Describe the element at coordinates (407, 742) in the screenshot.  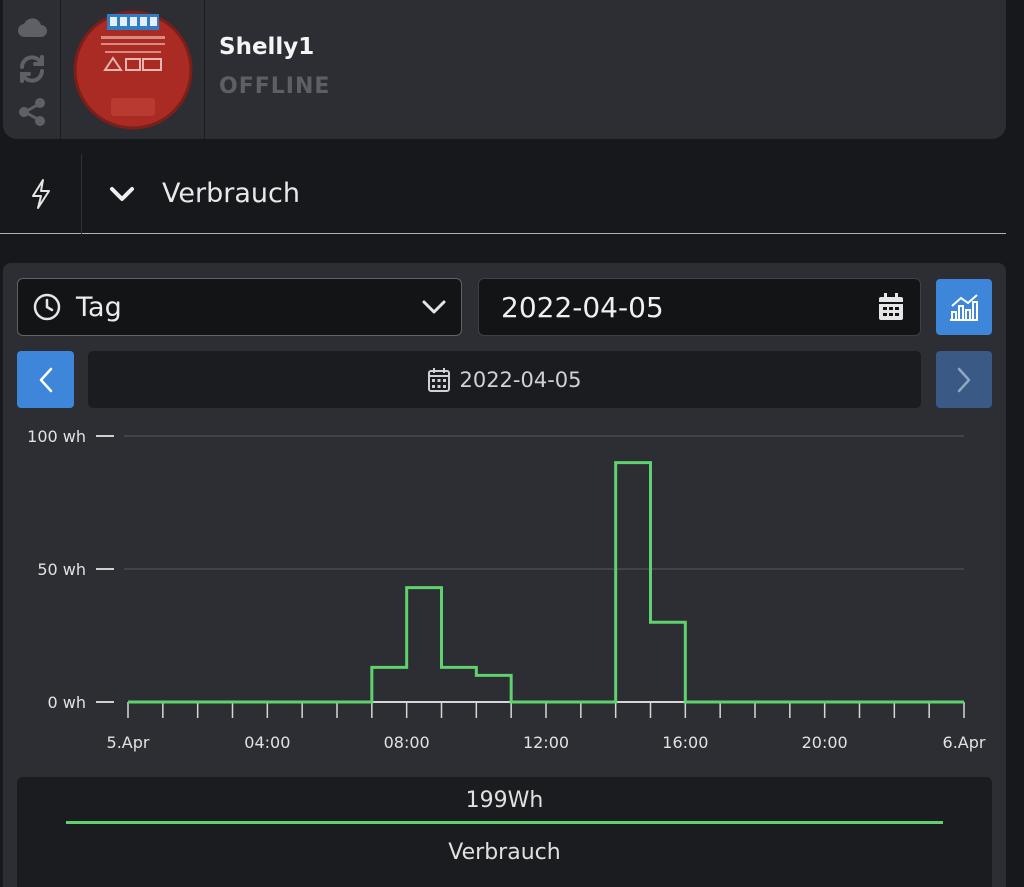
I see `x-tick-label: 08:00` at that location.